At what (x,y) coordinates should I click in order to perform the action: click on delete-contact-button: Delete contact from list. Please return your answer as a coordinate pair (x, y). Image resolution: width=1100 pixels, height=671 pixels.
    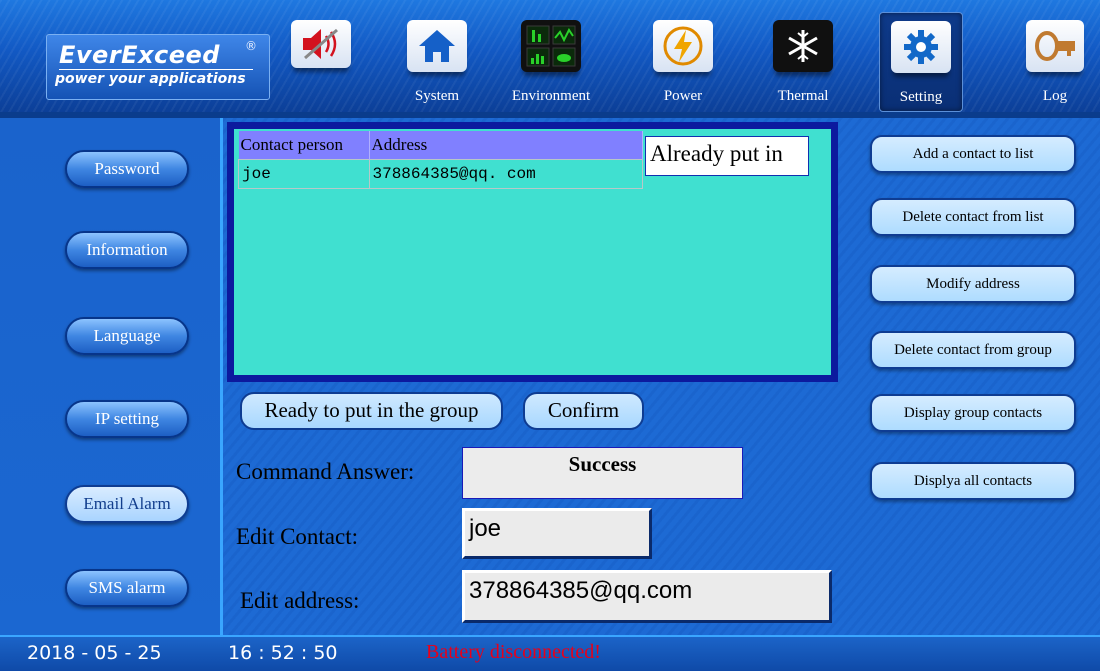
    Looking at the image, I should click on (973, 217).